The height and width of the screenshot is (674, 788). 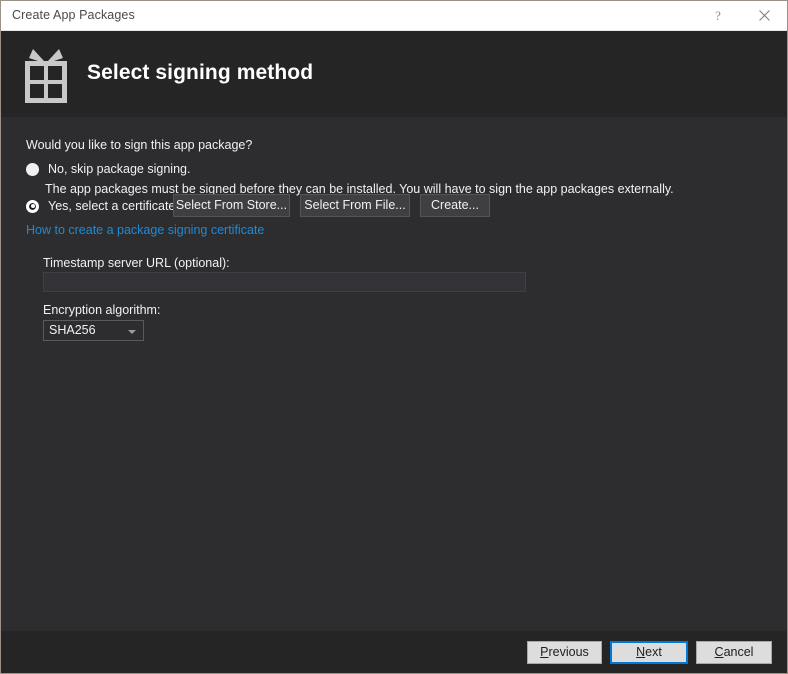 I want to click on help-button: ?, so click(x=718, y=15).